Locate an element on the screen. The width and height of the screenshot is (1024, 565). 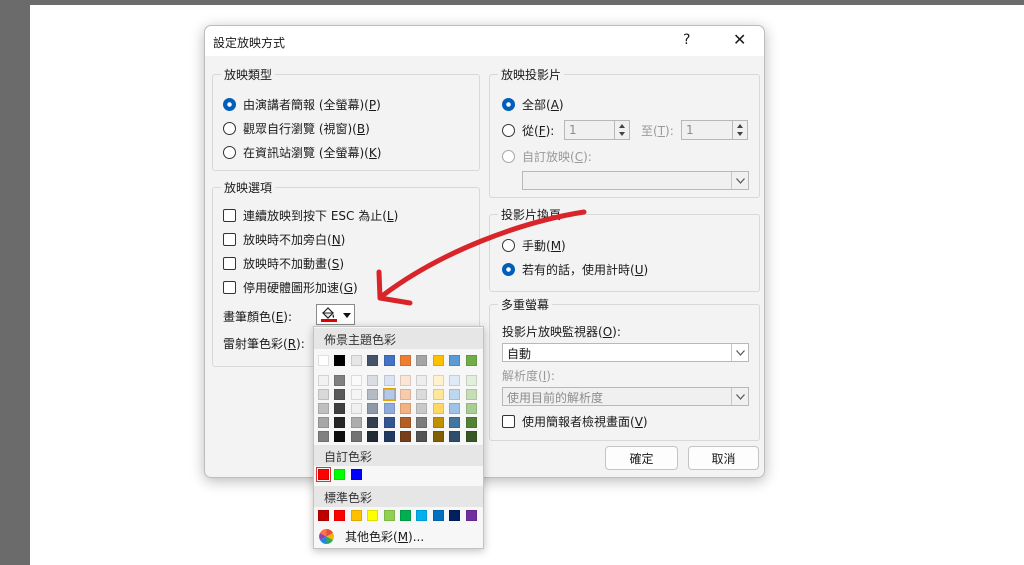
radio-all-slides: 全部(A) is located at coordinates (533, 104).